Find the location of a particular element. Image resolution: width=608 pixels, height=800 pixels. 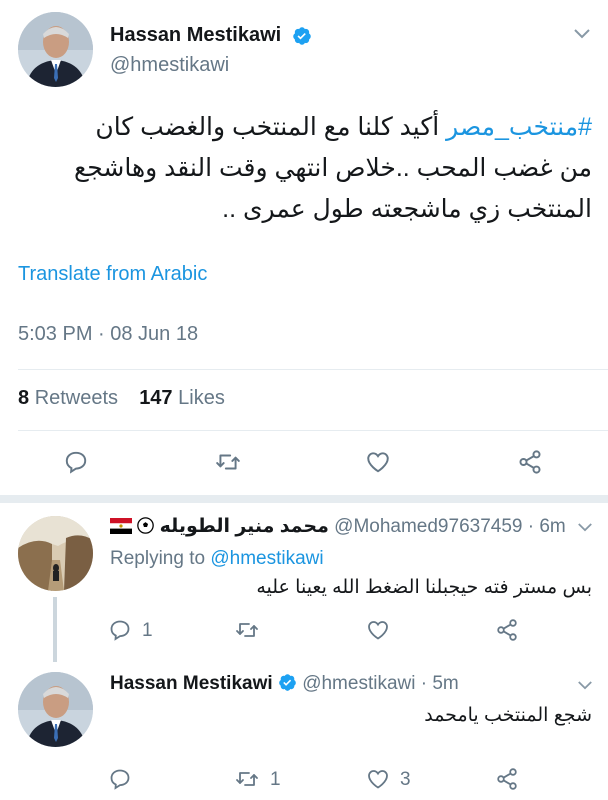

likes-count: 147 is located at coordinates (155, 398).